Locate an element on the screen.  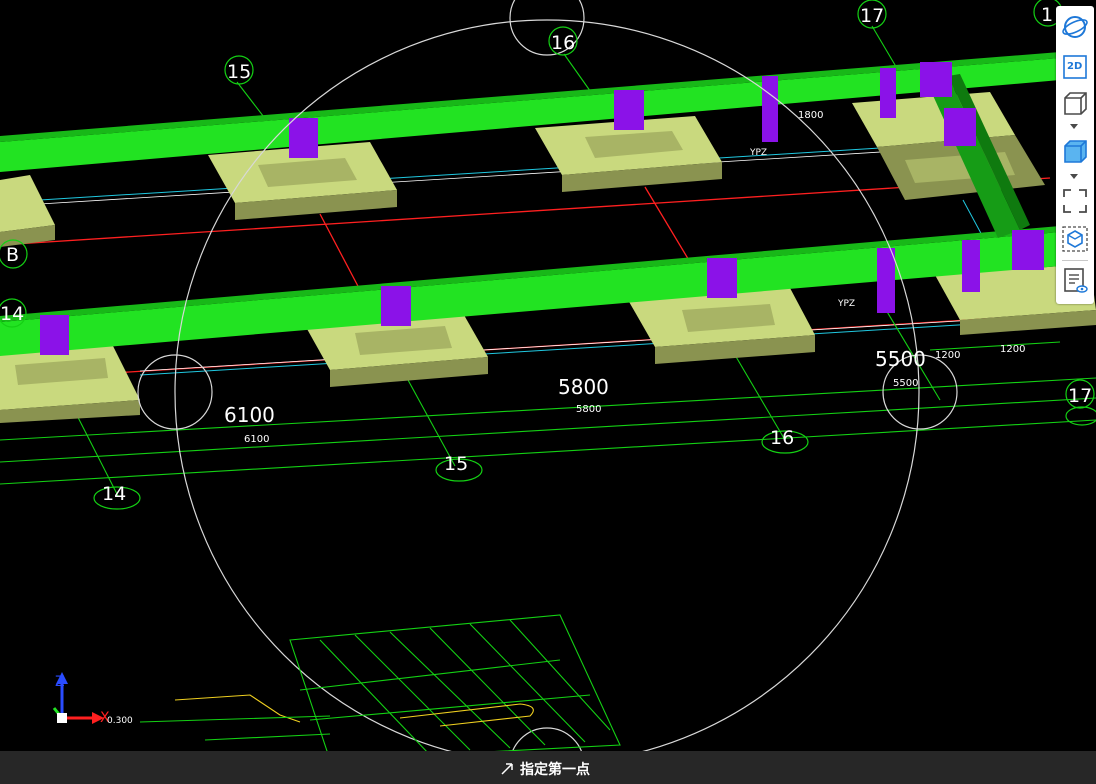
shaded-cube-icon is located at coordinates (1075, 151).